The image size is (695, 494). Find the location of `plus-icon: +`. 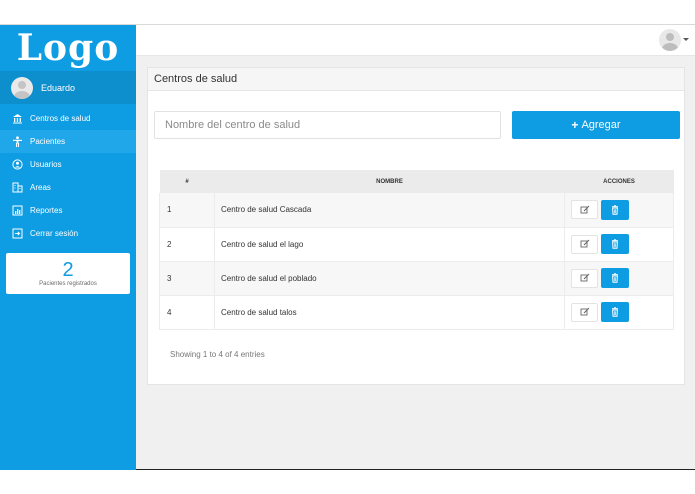

plus-icon: + is located at coordinates (575, 125).